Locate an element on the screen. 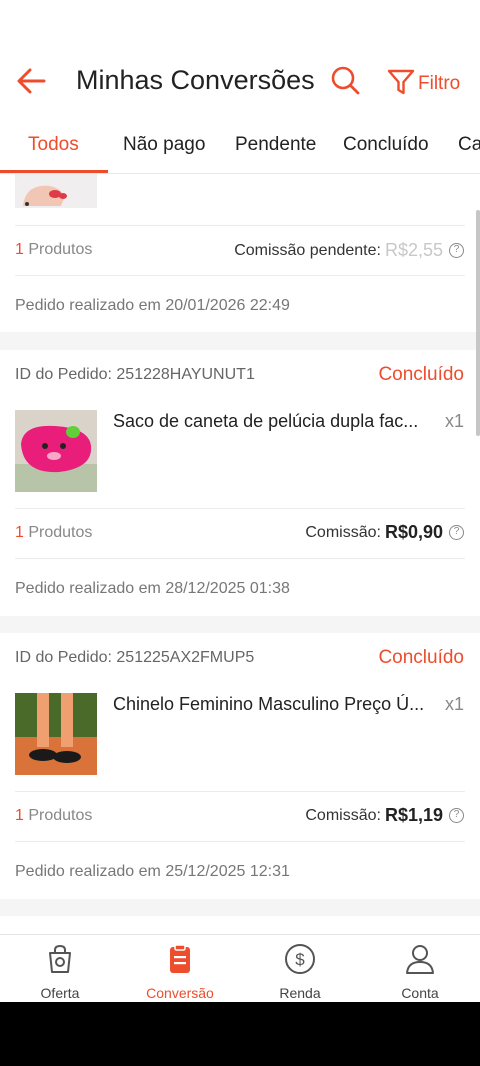  commission: Comissão: R$1,19 ? is located at coordinates (384, 815).